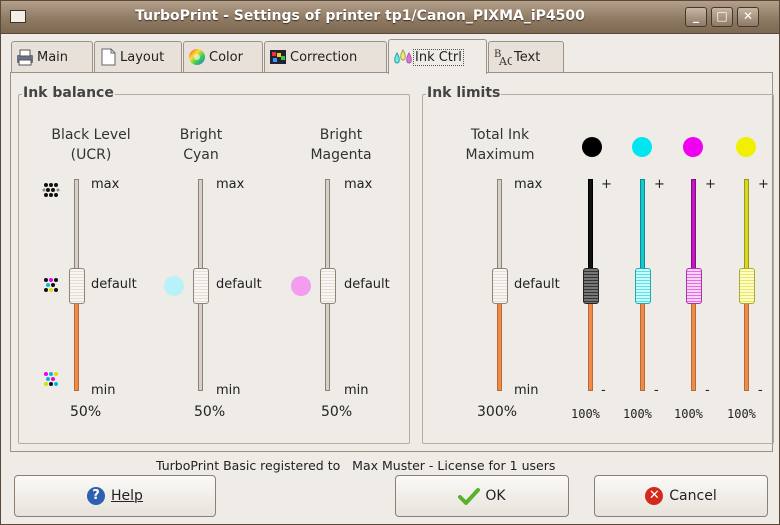 The width and height of the screenshot is (780, 525). What do you see at coordinates (18, 16) in the screenshot?
I see `window-menu-icon` at bounding box center [18, 16].